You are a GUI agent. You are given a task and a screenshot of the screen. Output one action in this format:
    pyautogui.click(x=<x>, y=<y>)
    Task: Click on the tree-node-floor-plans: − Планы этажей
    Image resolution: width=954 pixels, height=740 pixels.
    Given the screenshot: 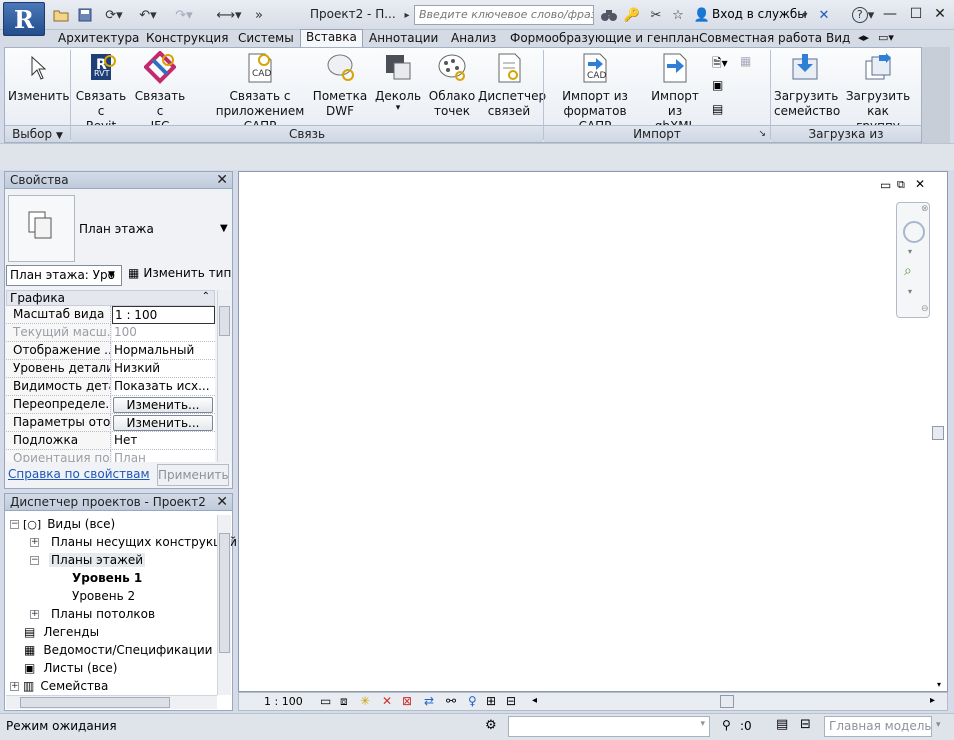 What is the action you would take?
    pyautogui.click(x=88, y=560)
    